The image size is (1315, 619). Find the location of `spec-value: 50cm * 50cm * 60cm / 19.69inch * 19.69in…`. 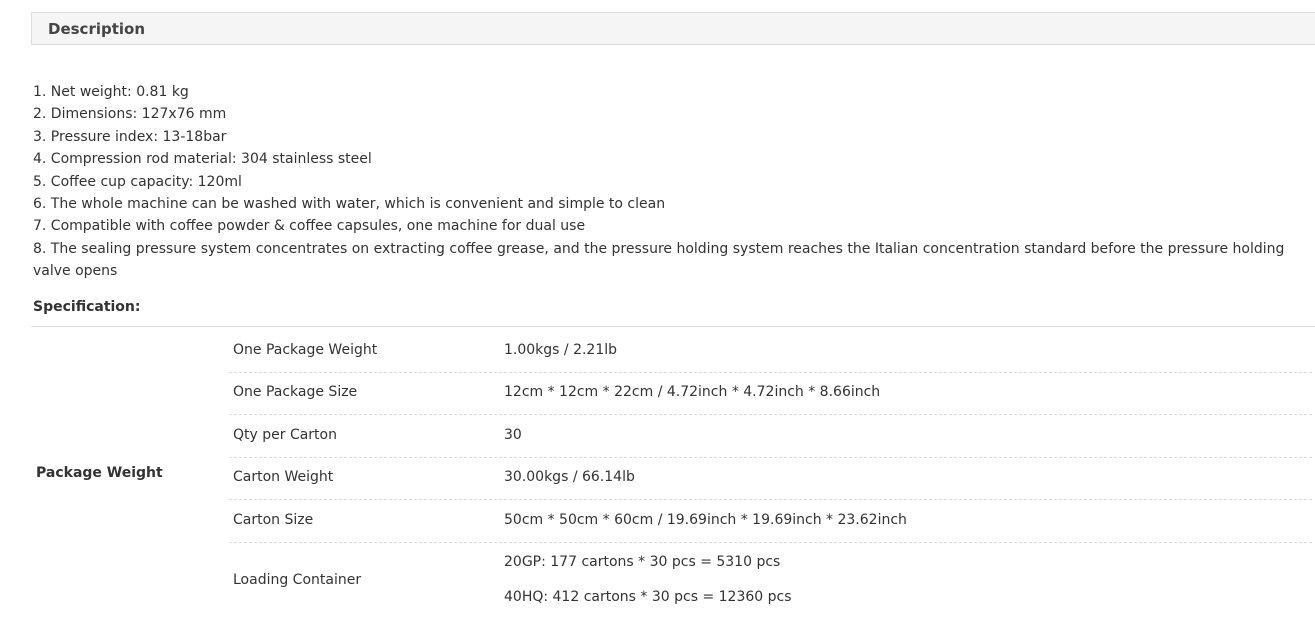

spec-value: 50cm * 50cm * 60cm / 19.69inch * 19.69in… is located at coordinates (705, 520).